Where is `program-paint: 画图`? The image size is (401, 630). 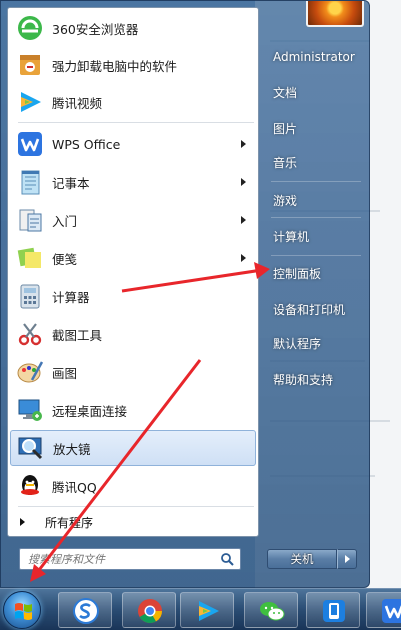
program-paint: 画图 is located at coordinates (133, 372).